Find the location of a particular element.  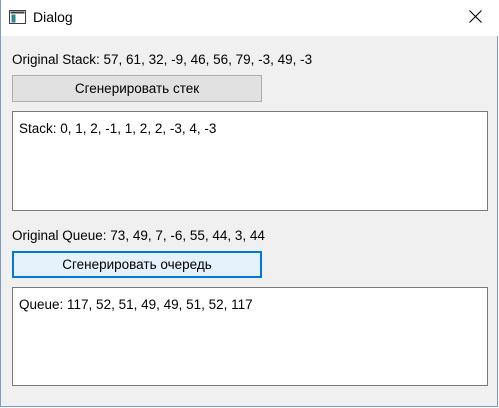

close-icon is located at coordinates (475, 18).